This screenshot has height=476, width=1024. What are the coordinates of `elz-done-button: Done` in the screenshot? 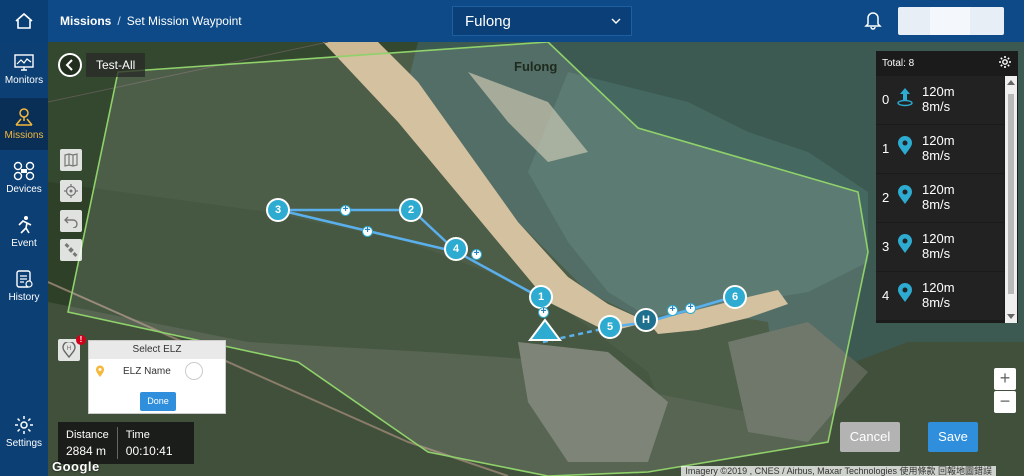 It's located at (158, 401).